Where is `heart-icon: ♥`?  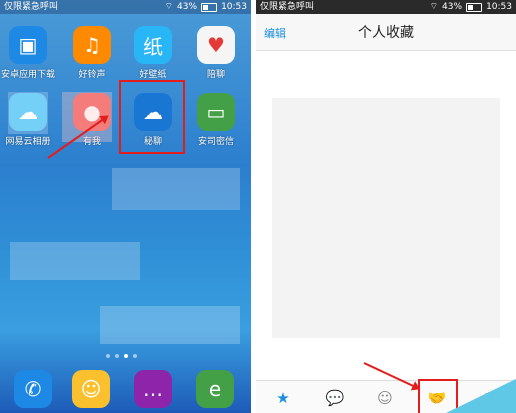
heart-icon: ♥ is located at coordinates (216, 45).